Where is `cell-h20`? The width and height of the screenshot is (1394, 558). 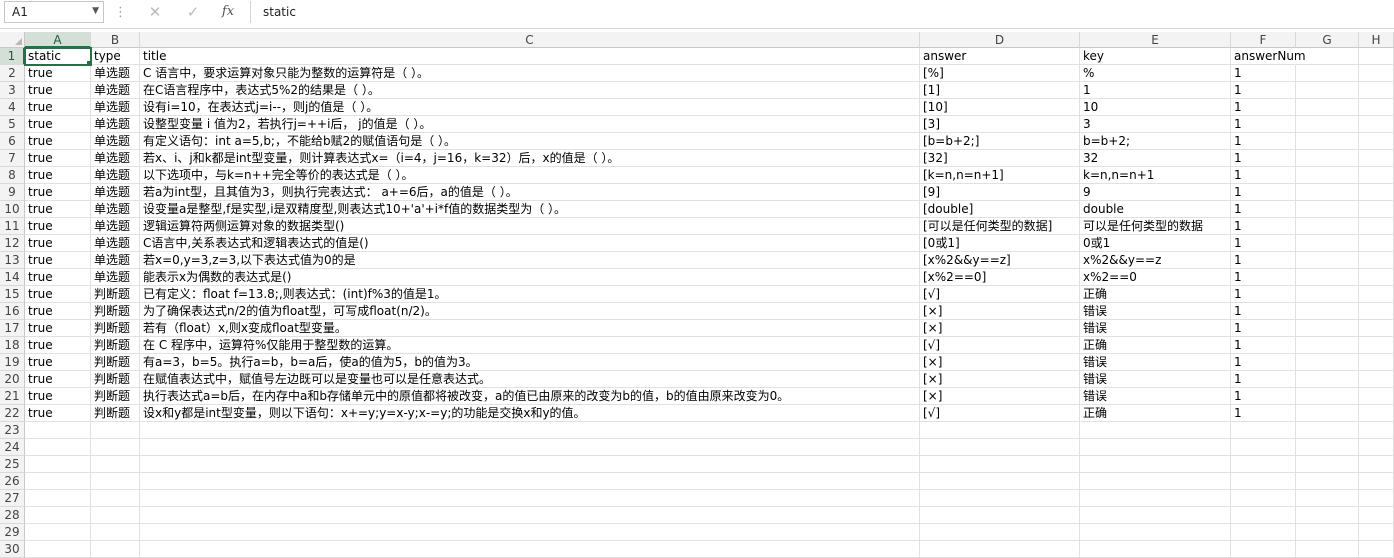
cell-h20 is located at coordinates (1376, 379).